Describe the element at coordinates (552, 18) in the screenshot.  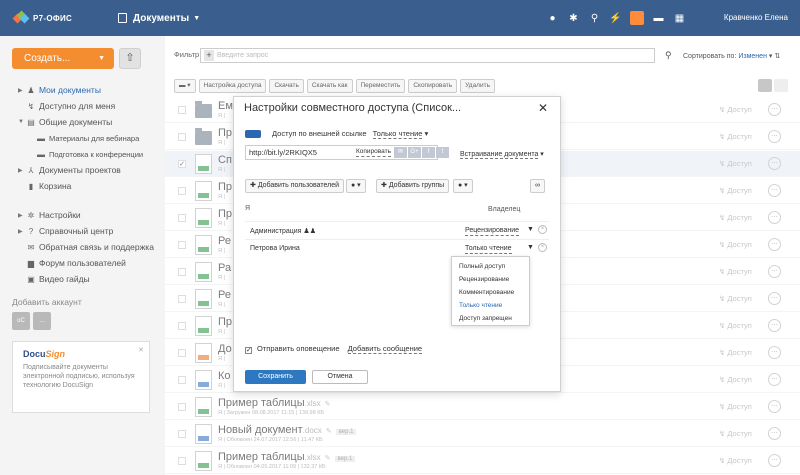
I see `info-icon: ●` at that location.